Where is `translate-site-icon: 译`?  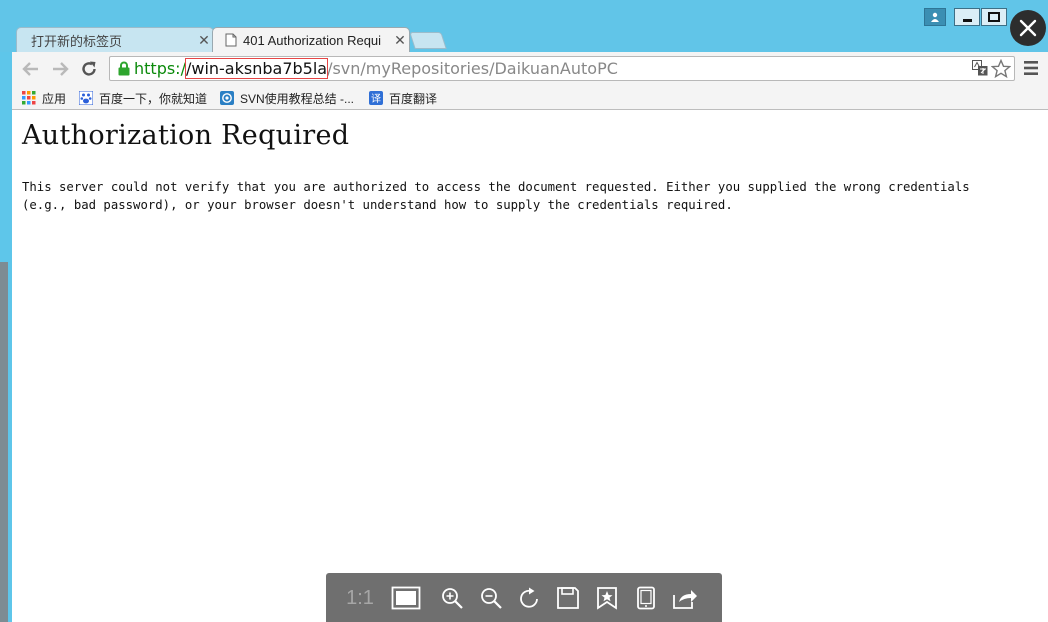 translate-site-icon: 译 is located at coordinates (376, 98).